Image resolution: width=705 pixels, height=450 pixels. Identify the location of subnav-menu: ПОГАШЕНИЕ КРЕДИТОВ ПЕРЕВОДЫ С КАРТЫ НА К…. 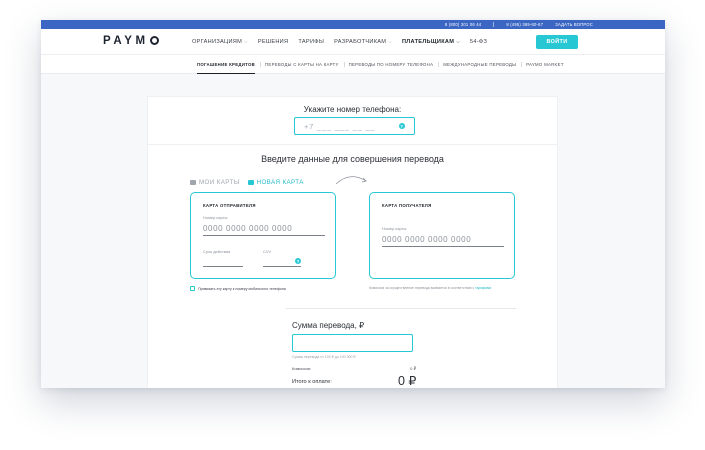
(380, 64).